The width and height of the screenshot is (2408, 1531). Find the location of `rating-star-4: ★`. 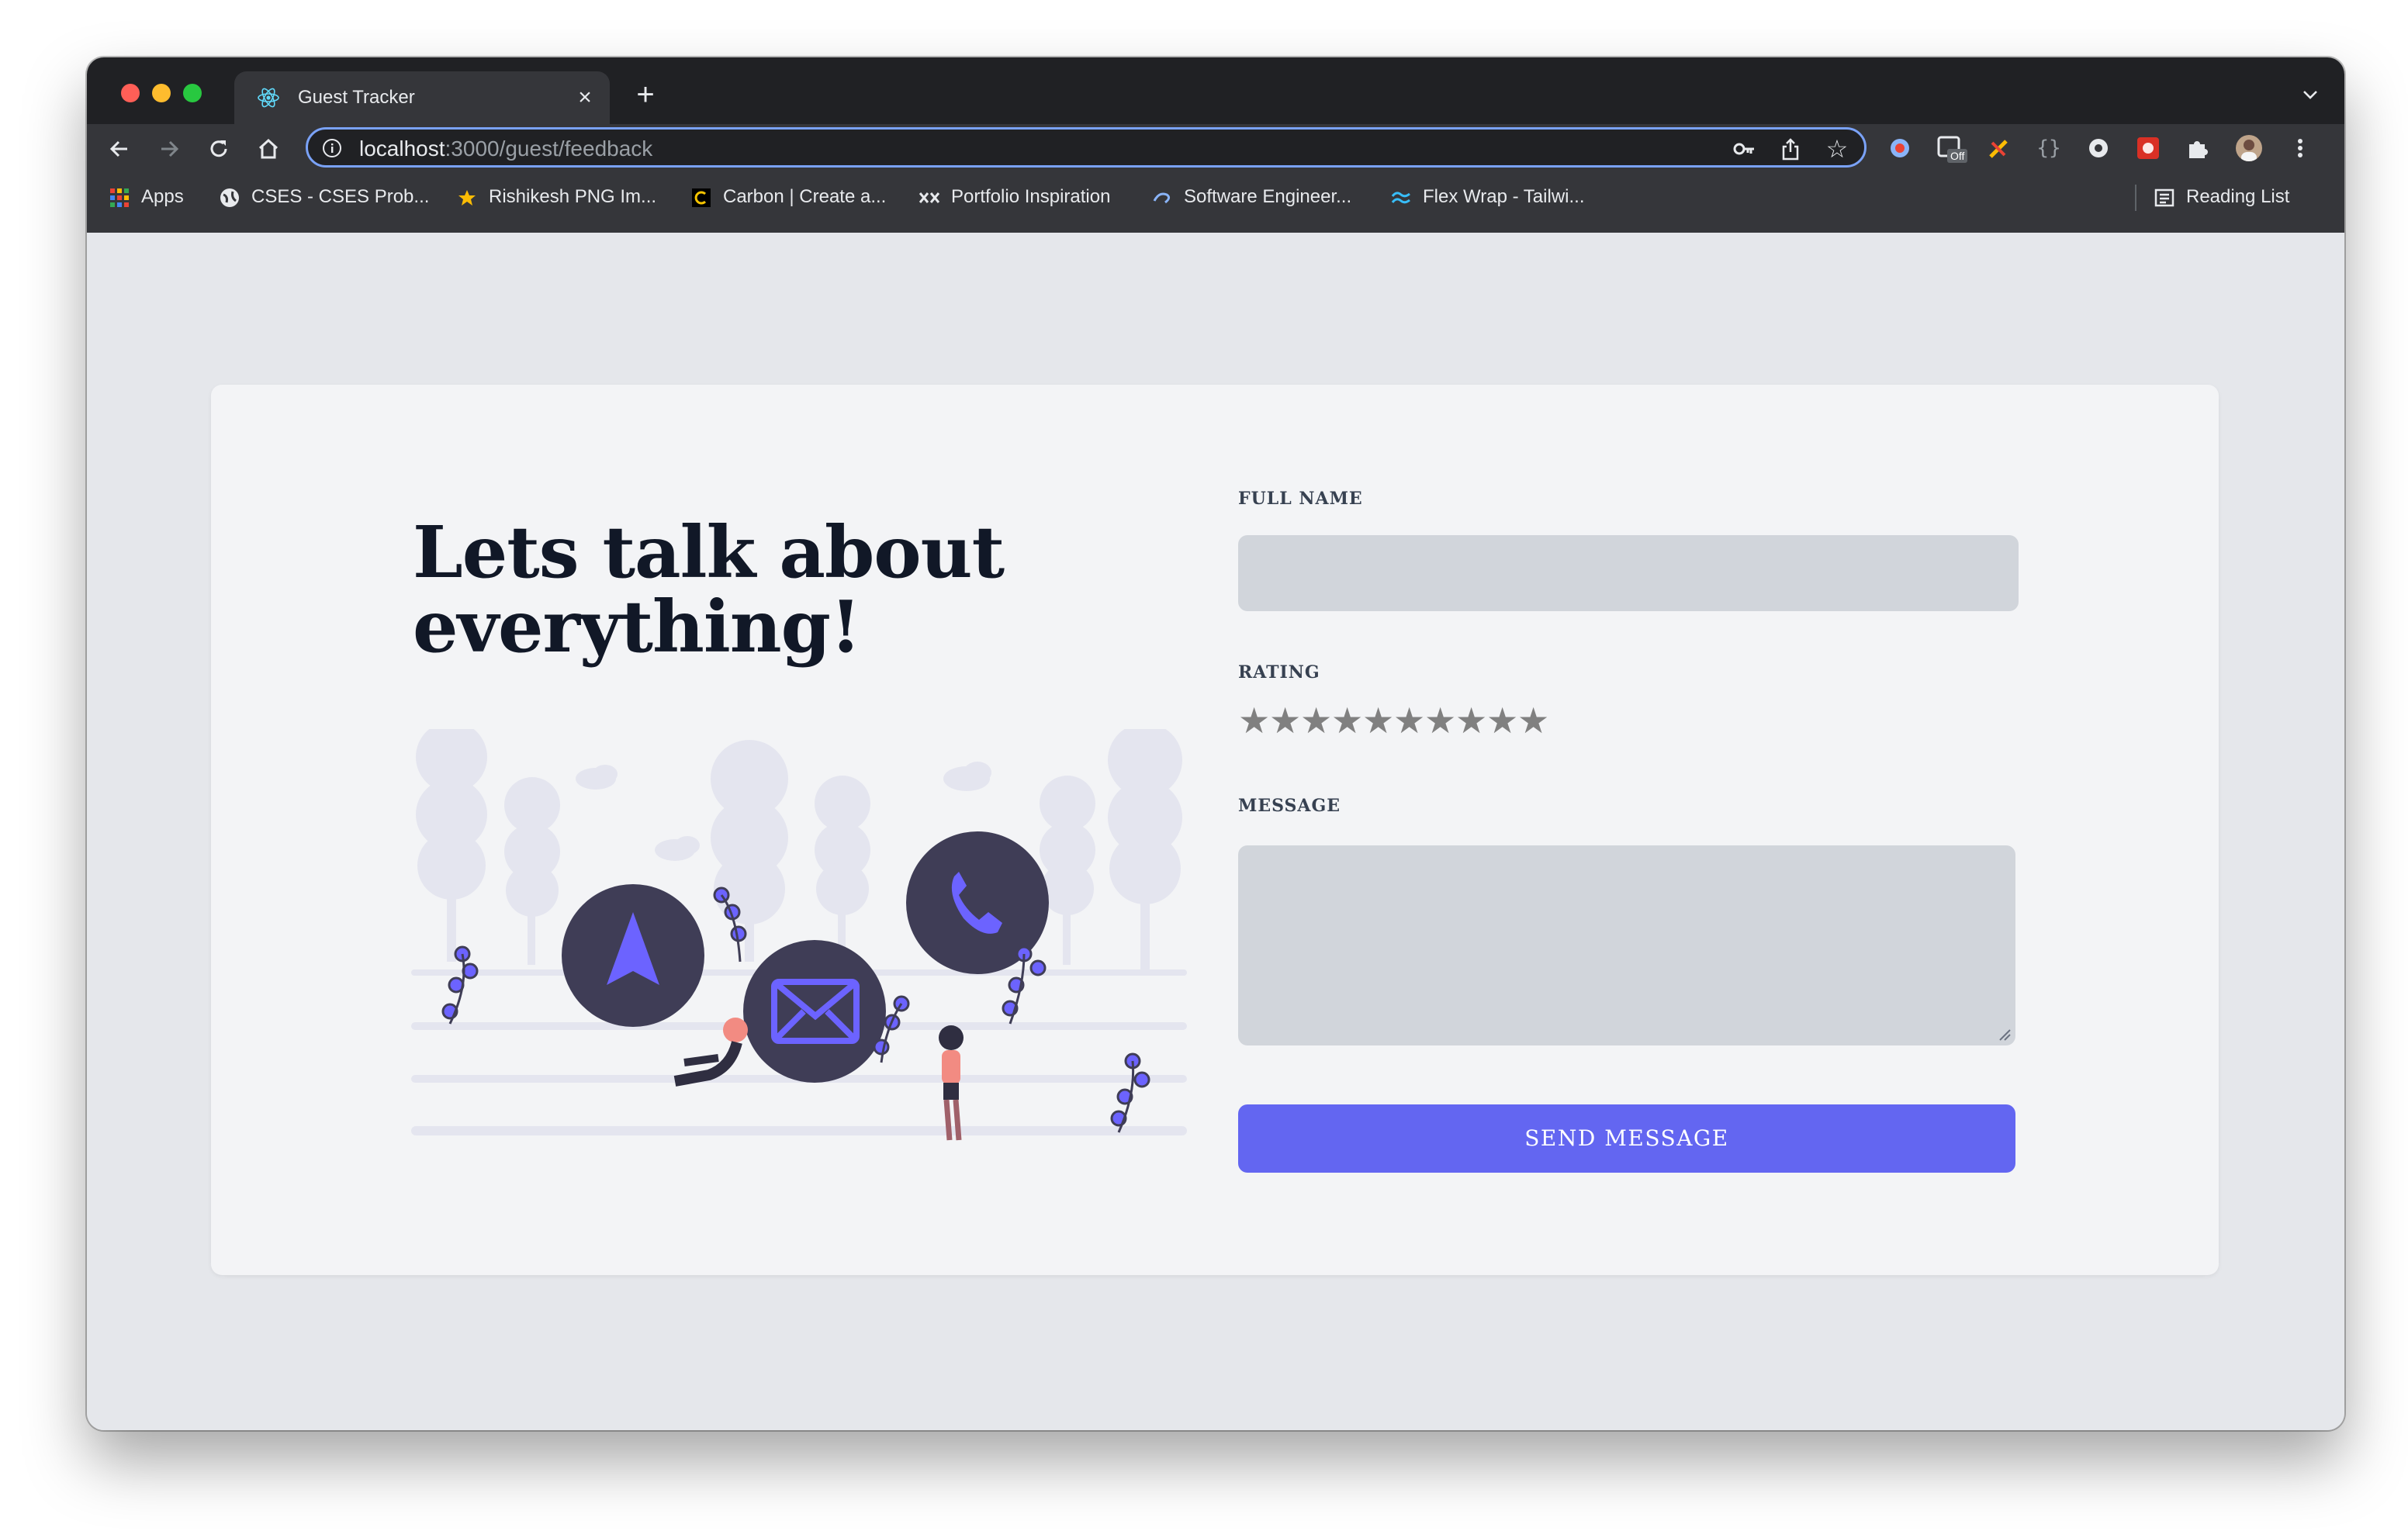

rating-star-4: ★ is located at coordinates (1347, 720).